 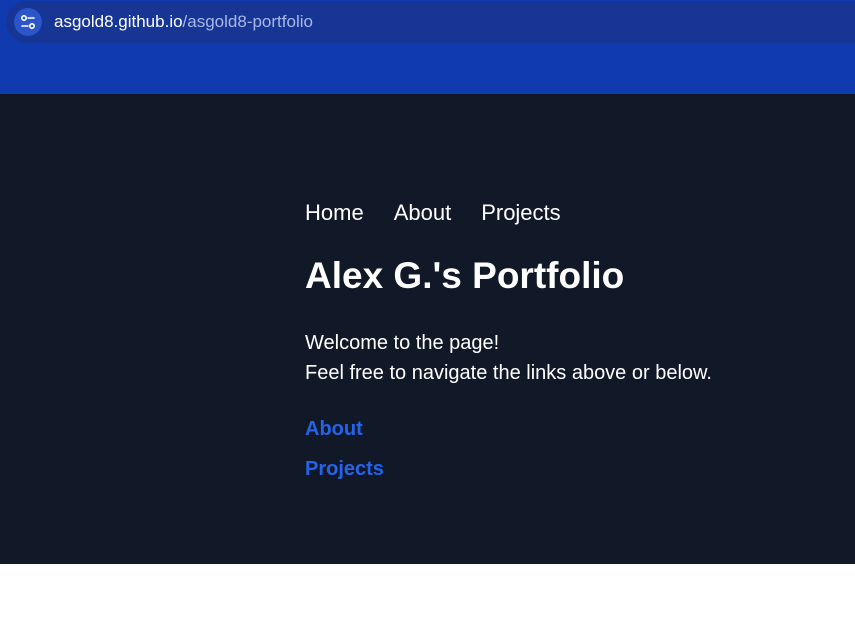 I want to click on page-title: Alex G.'s Portfolio, so click(x=465, y=275).